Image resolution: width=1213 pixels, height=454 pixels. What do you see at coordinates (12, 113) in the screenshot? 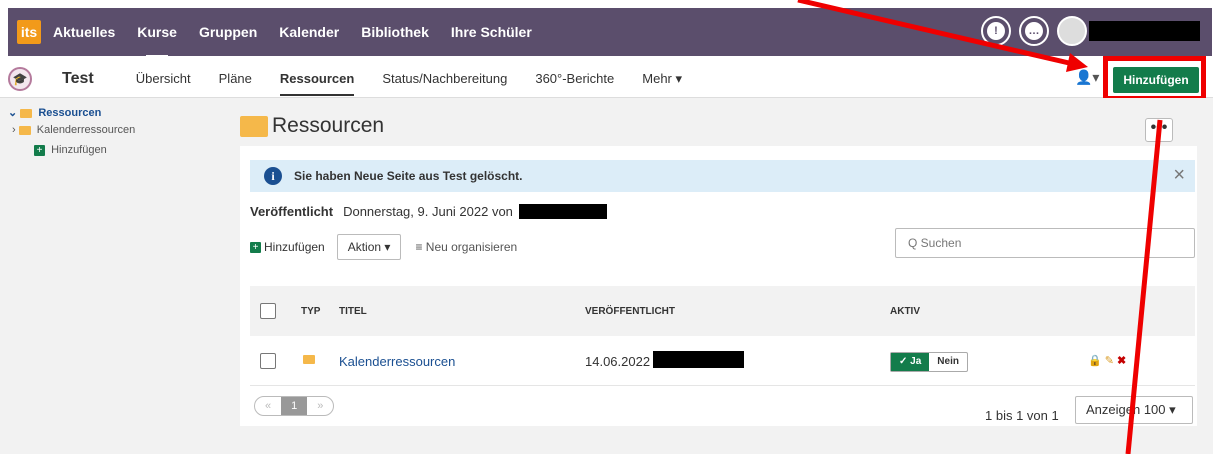
I see `chevron-down-icon: ⌄` at bounding box center [12, 113].